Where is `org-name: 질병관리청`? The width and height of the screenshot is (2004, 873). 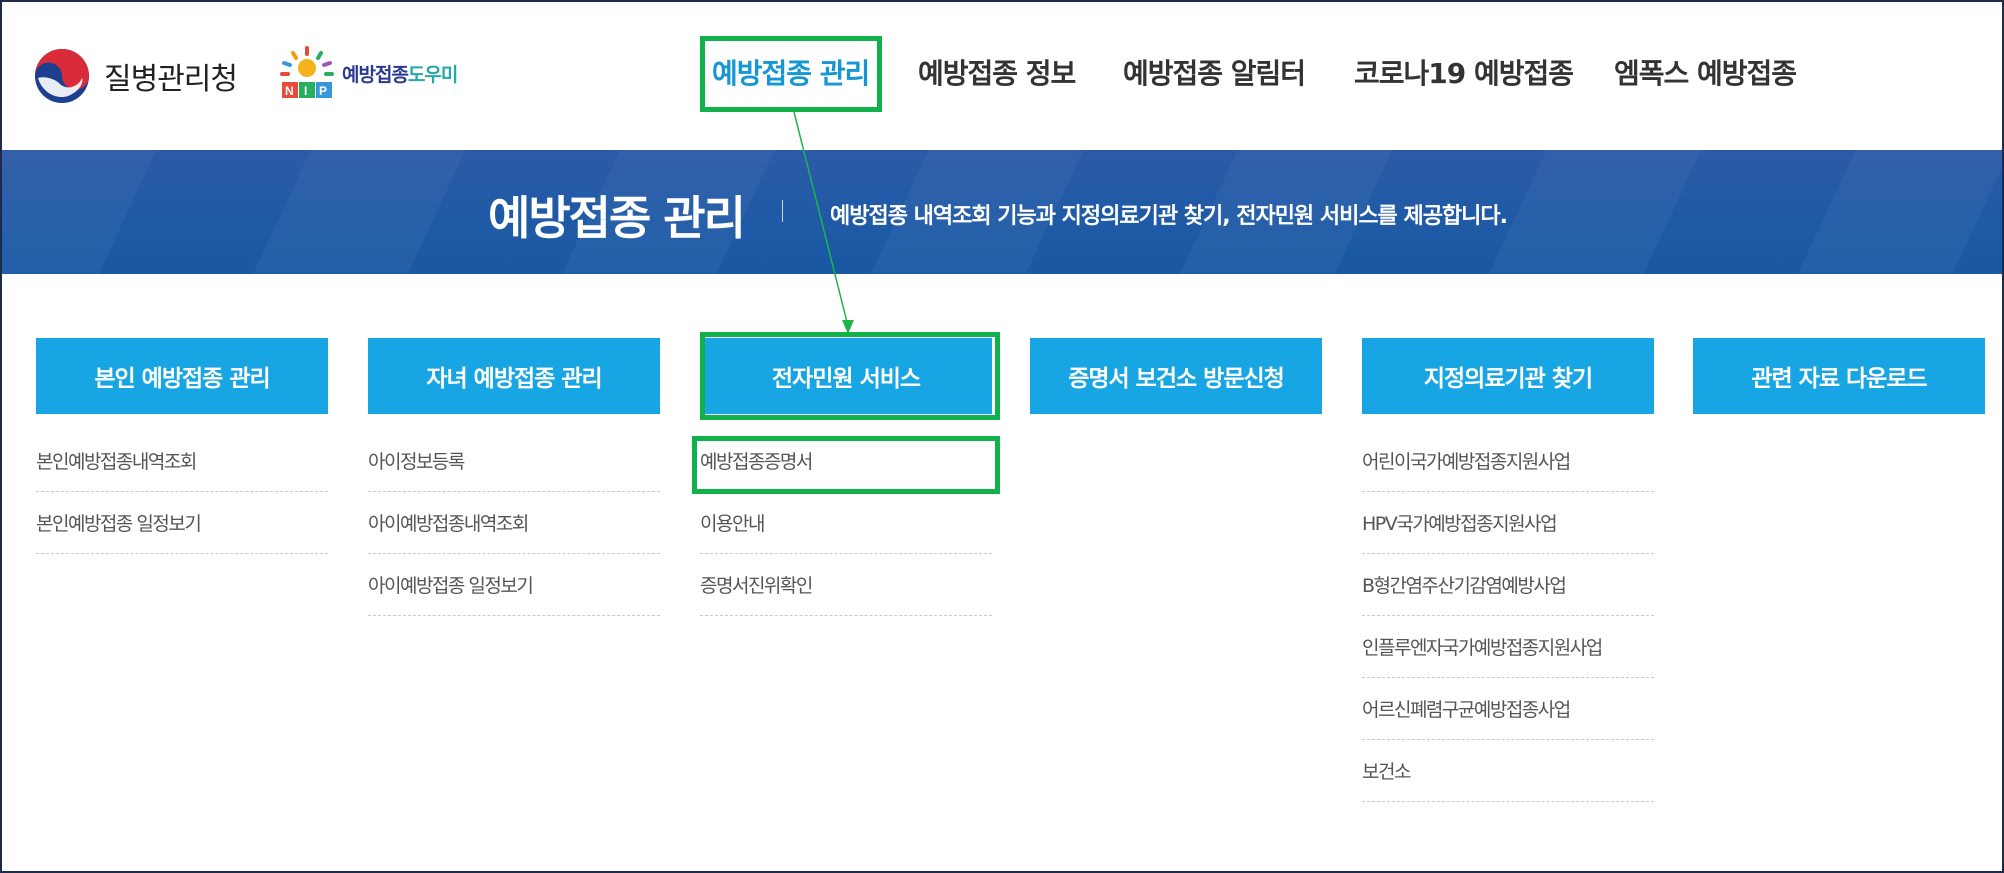
org-name: 질병관리청 is located at coordinates (171, 79).